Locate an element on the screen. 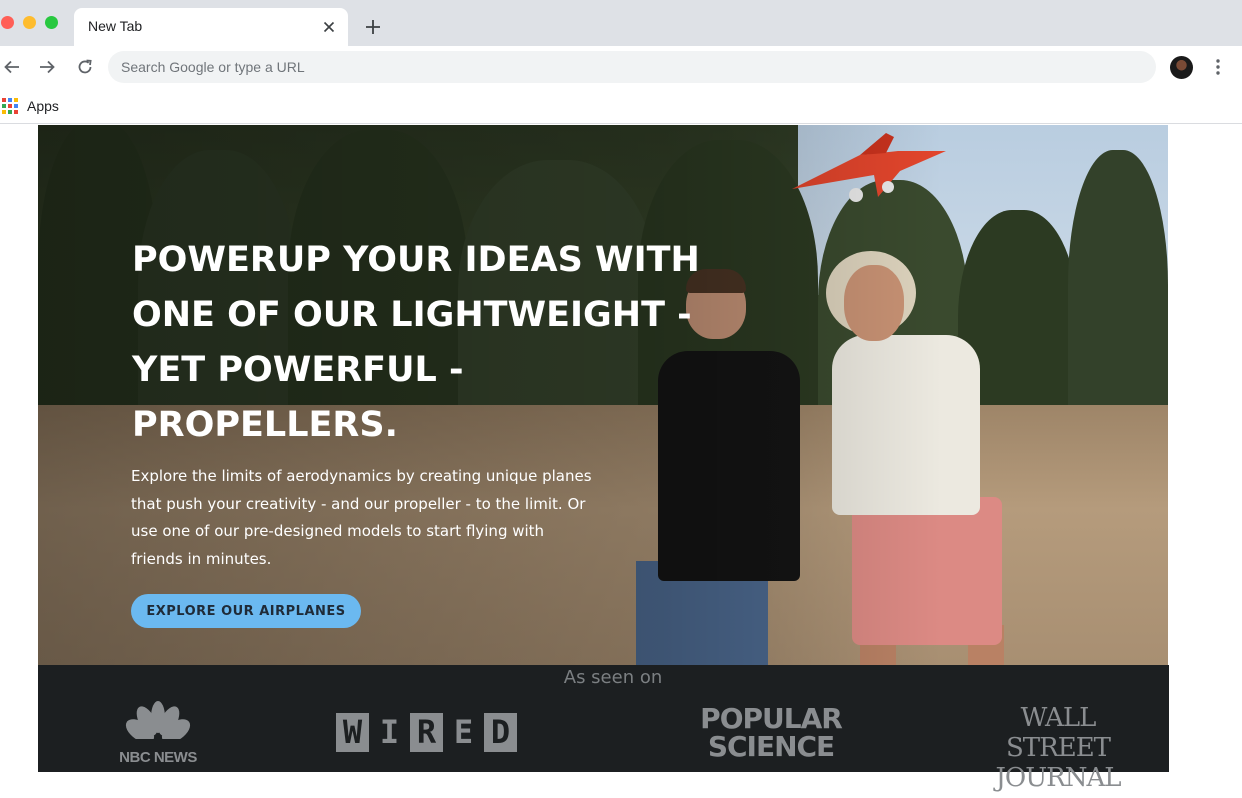  apps-grid-icon is located at coordinates (10, 106).